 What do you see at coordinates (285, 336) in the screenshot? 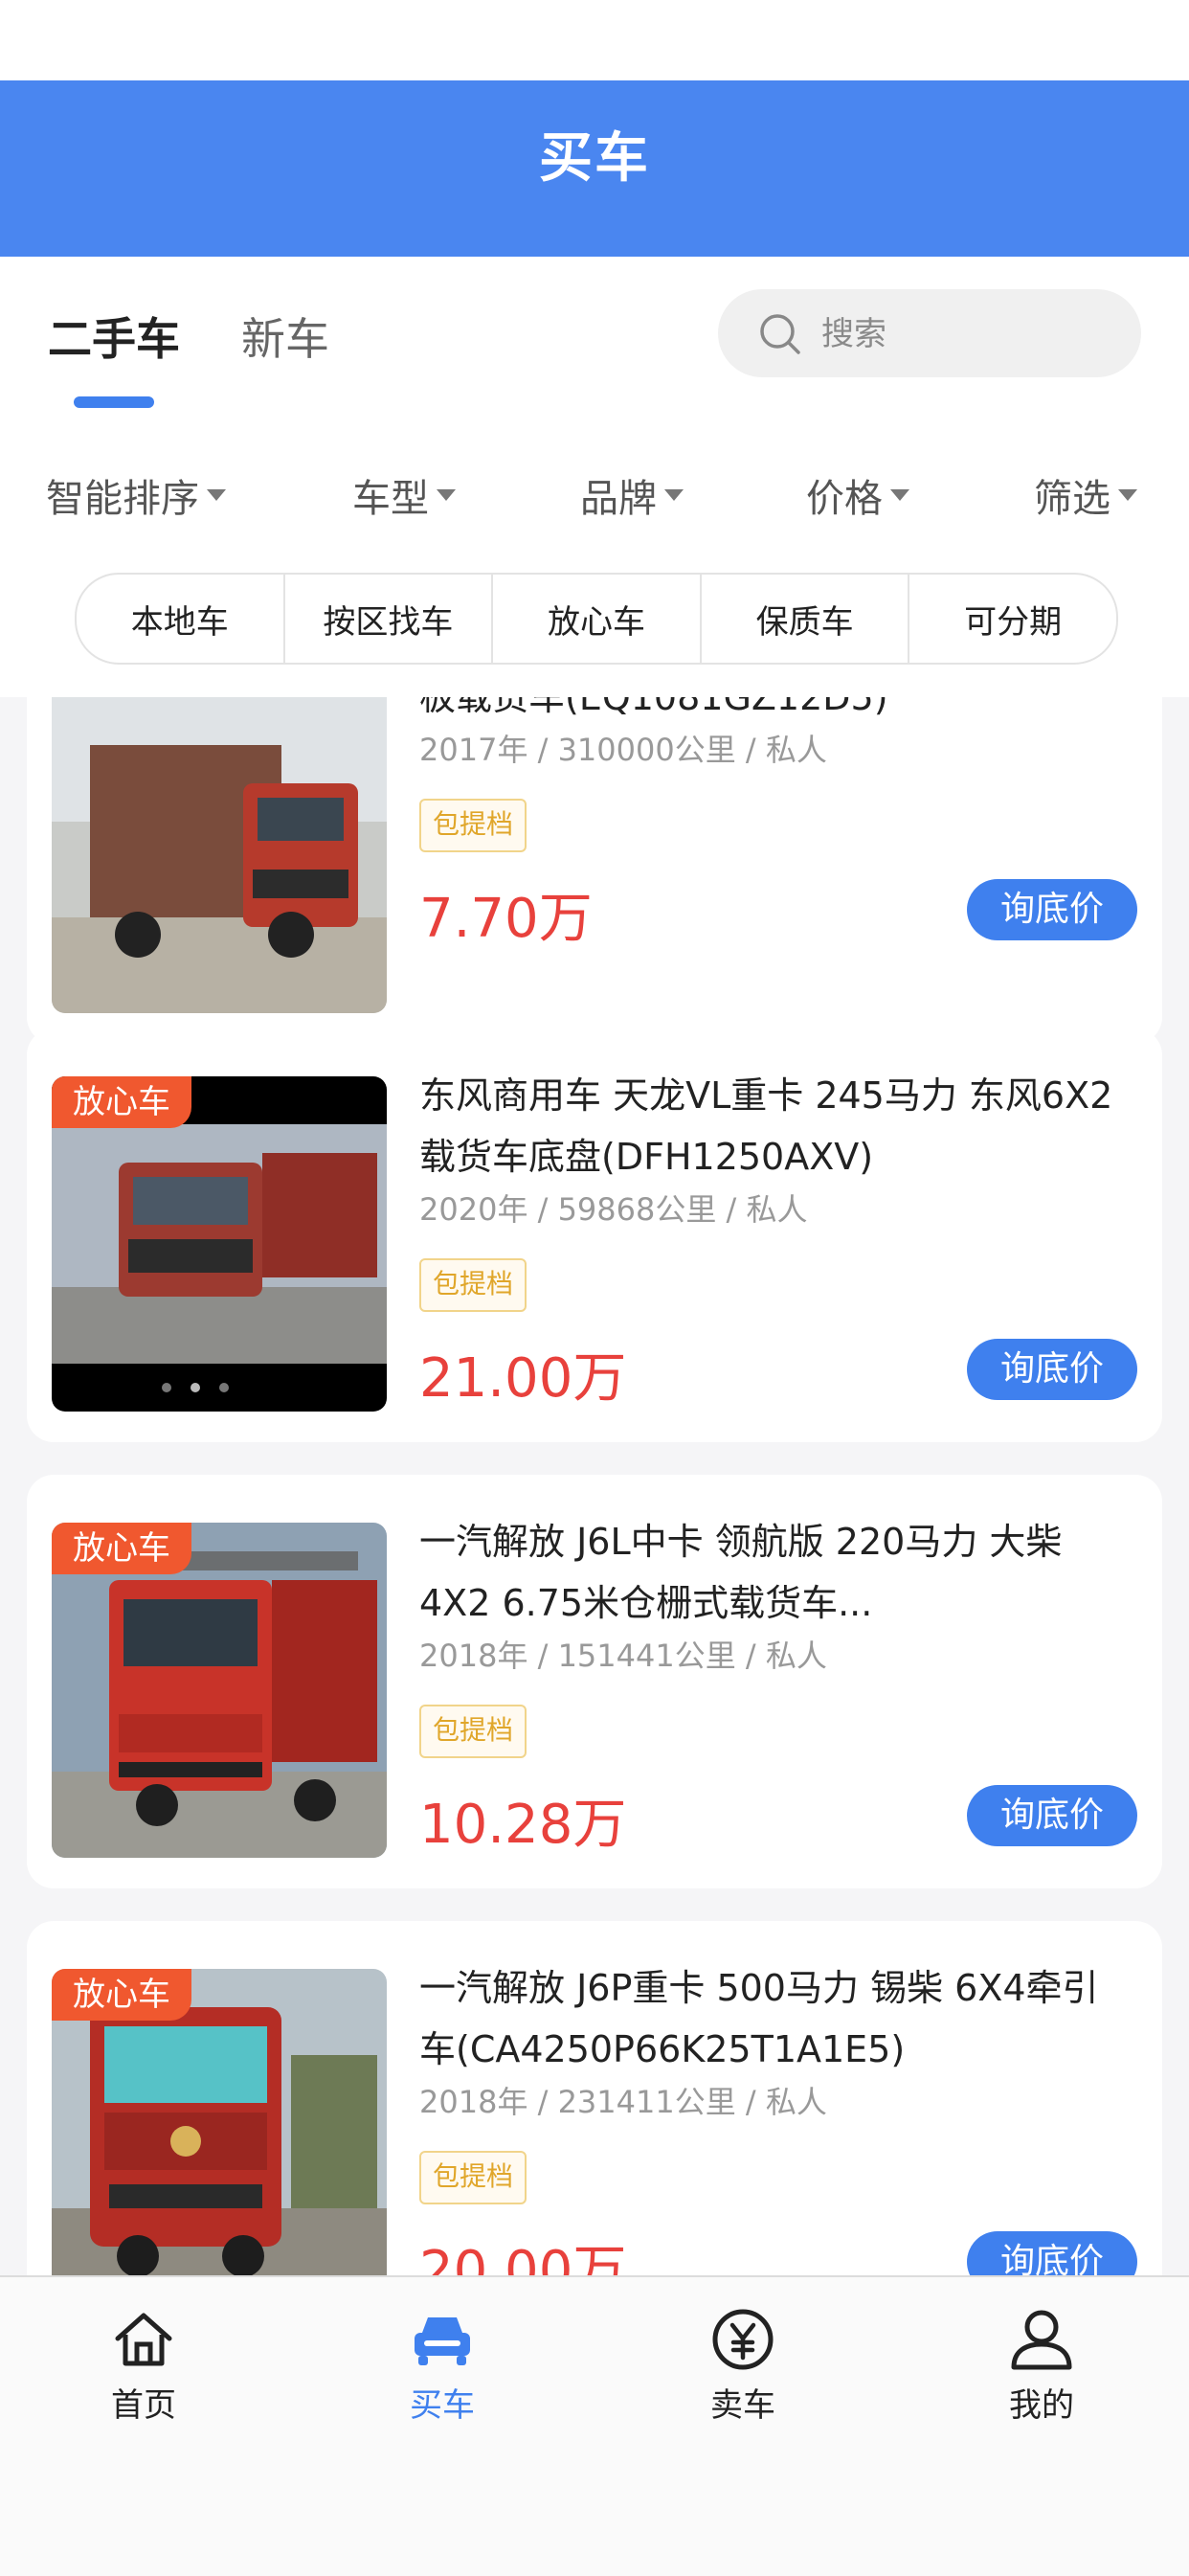
I see `tab-new-car: 新车` at bounding box center [285, 336].